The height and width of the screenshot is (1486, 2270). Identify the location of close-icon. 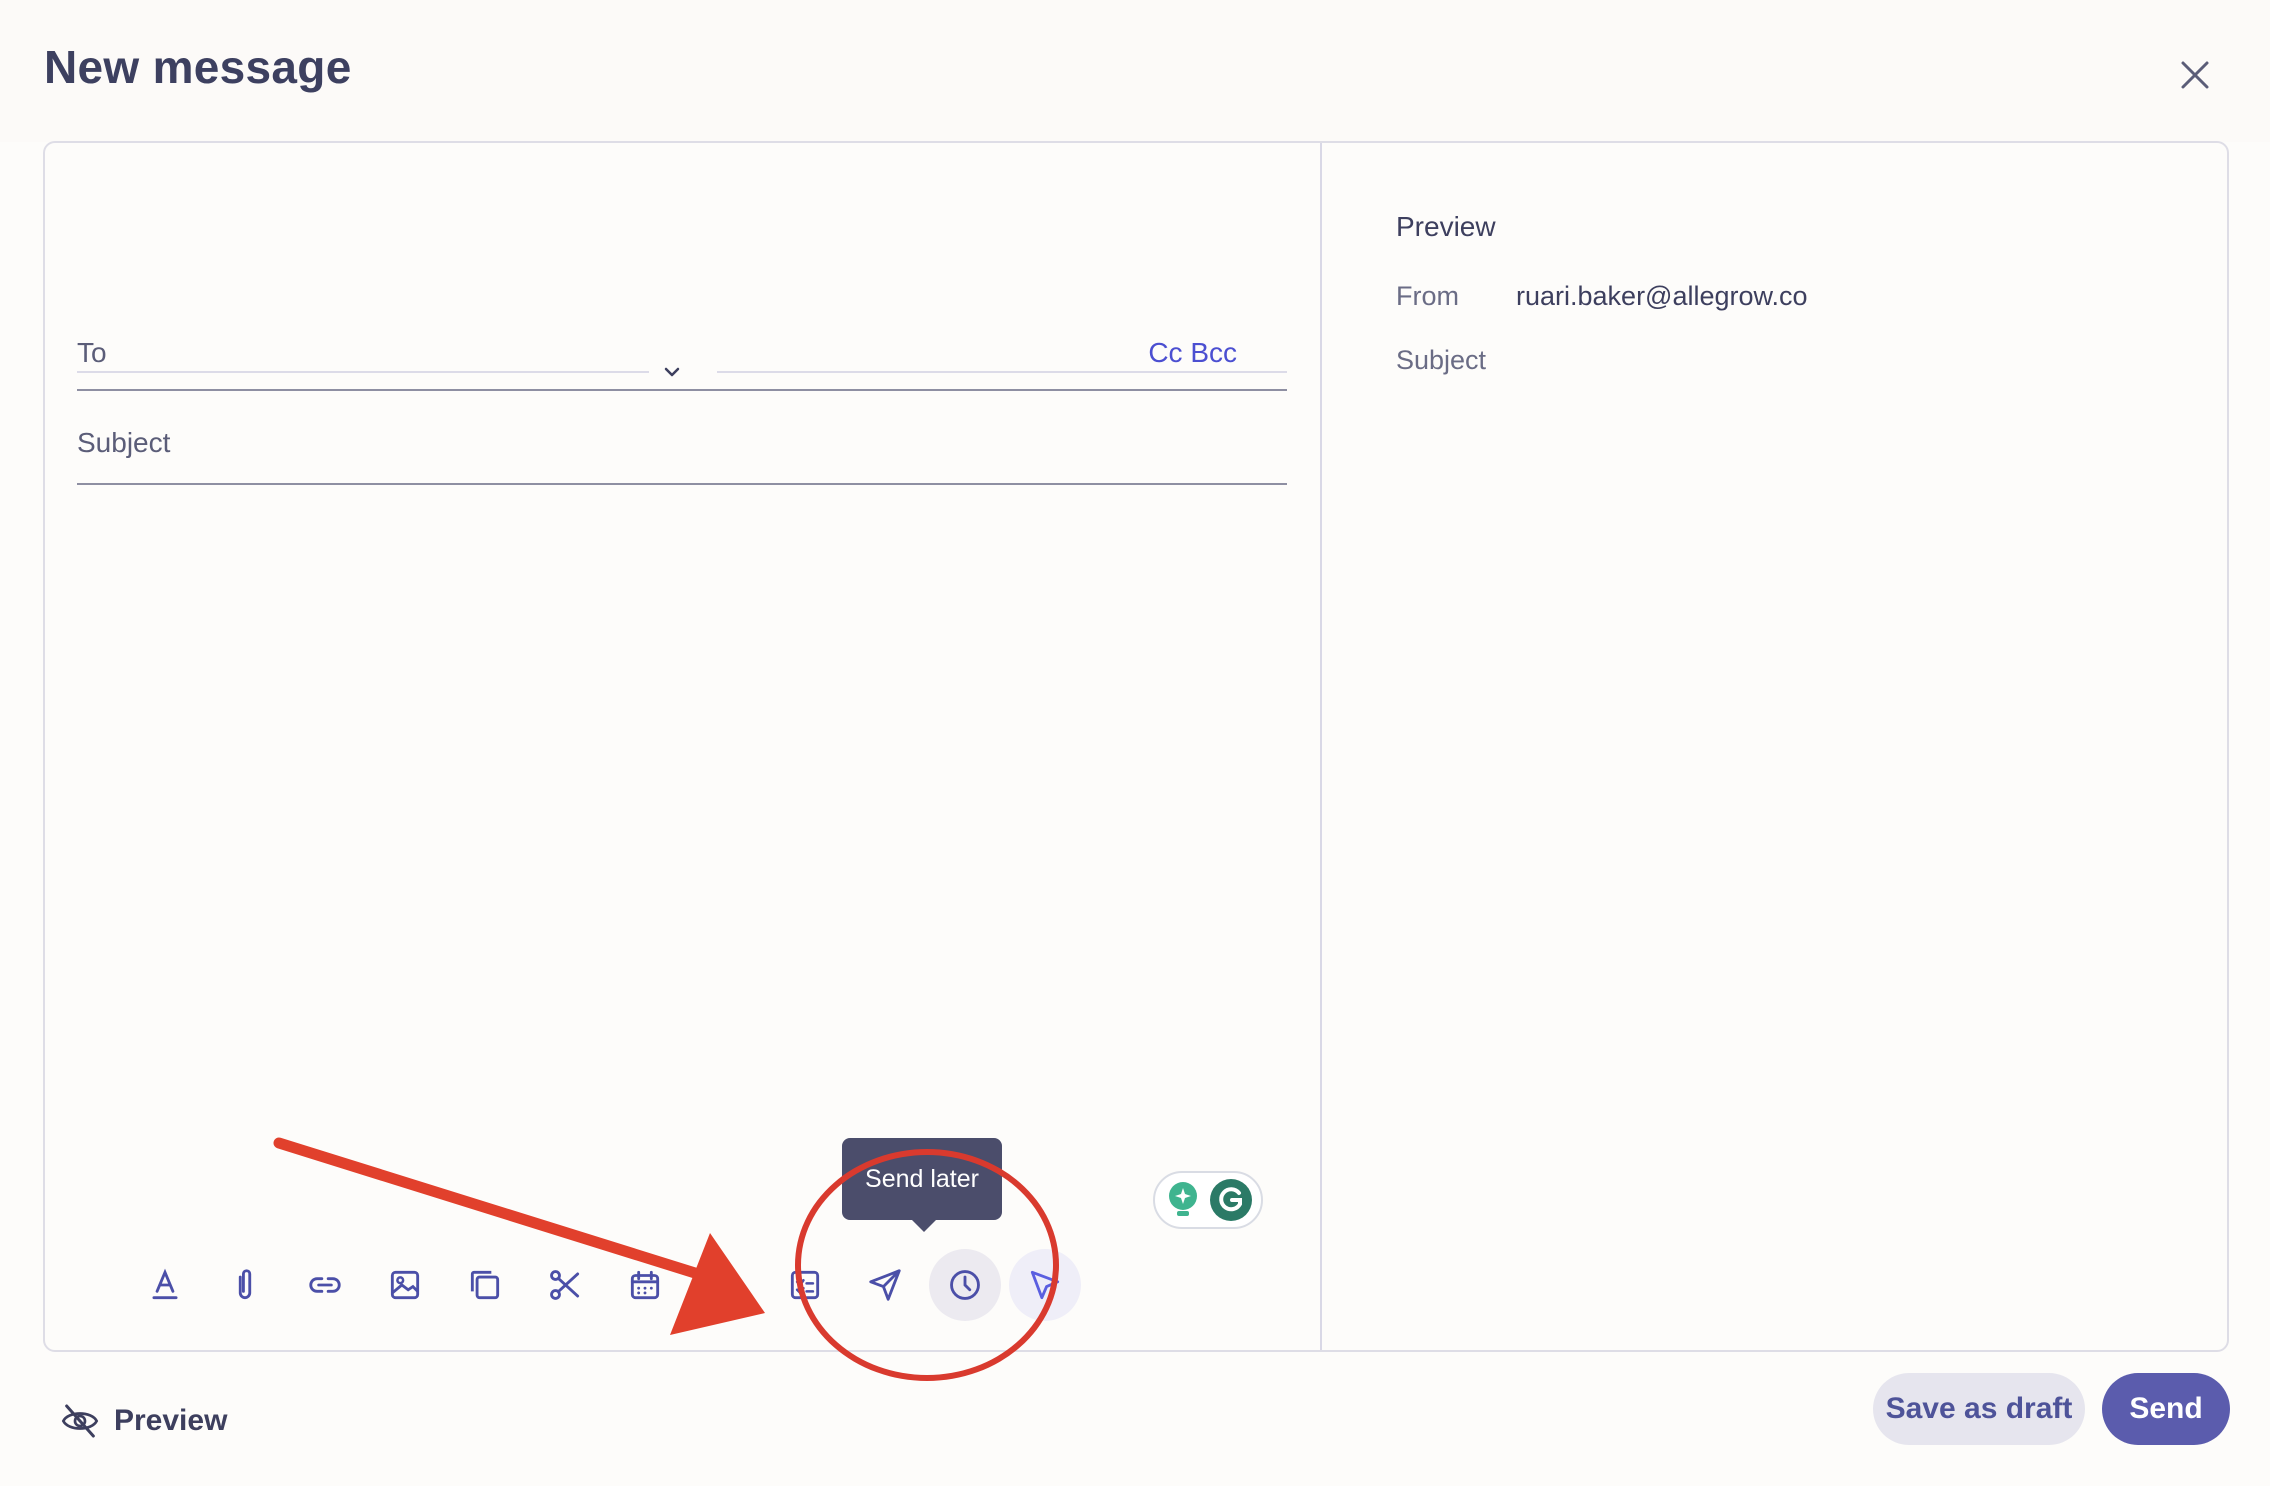
(2195, 75).